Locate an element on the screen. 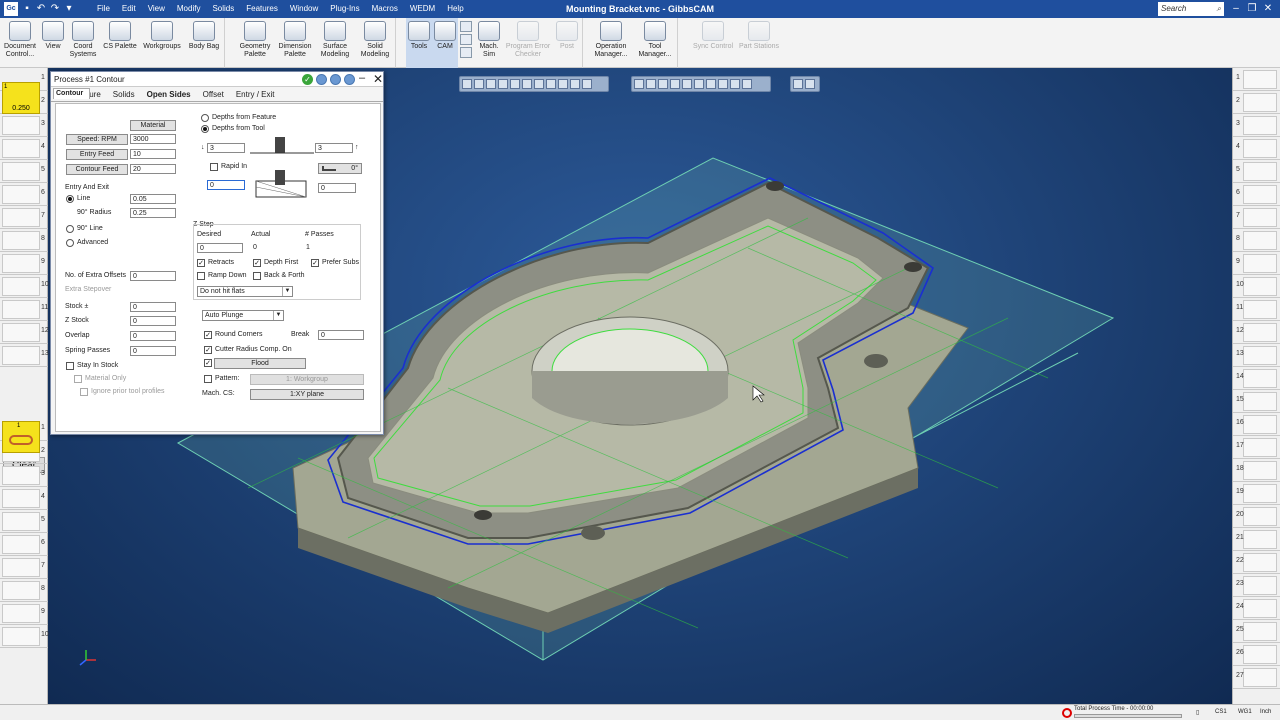  search-icon: ⌕ is located at coordinates (1219, 9).